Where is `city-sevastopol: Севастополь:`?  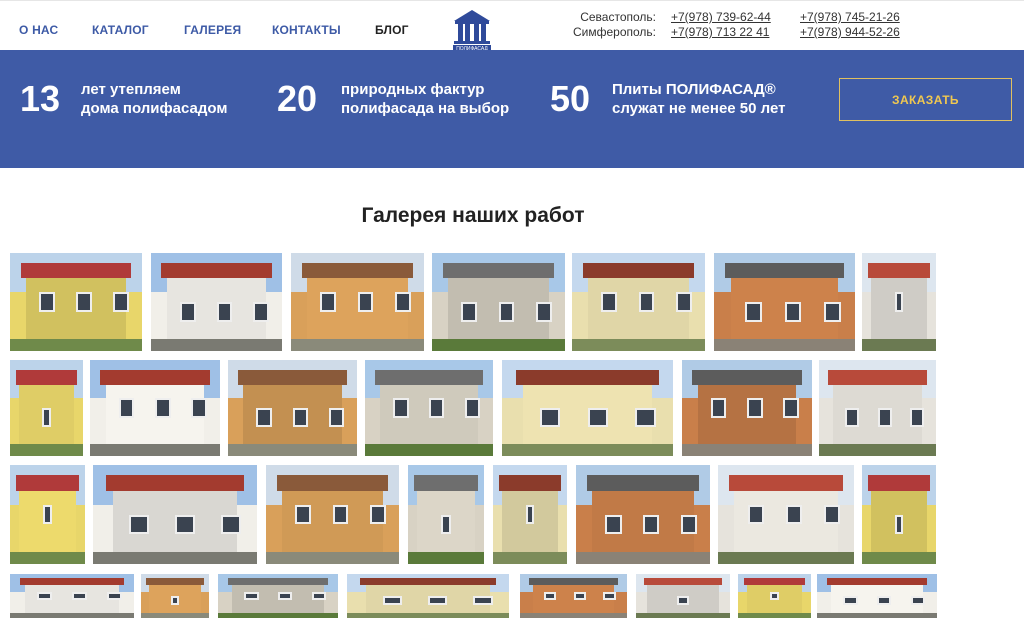
city-sevastopol: Севастополь: is located at coordinates (618, 17).